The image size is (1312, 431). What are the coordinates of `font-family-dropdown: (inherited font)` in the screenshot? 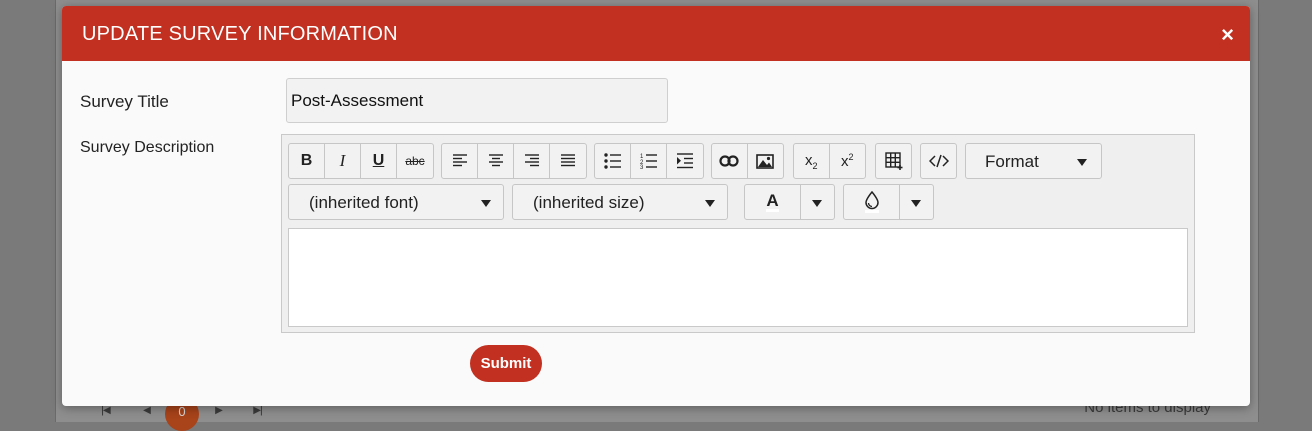 It's located at (396, 202).